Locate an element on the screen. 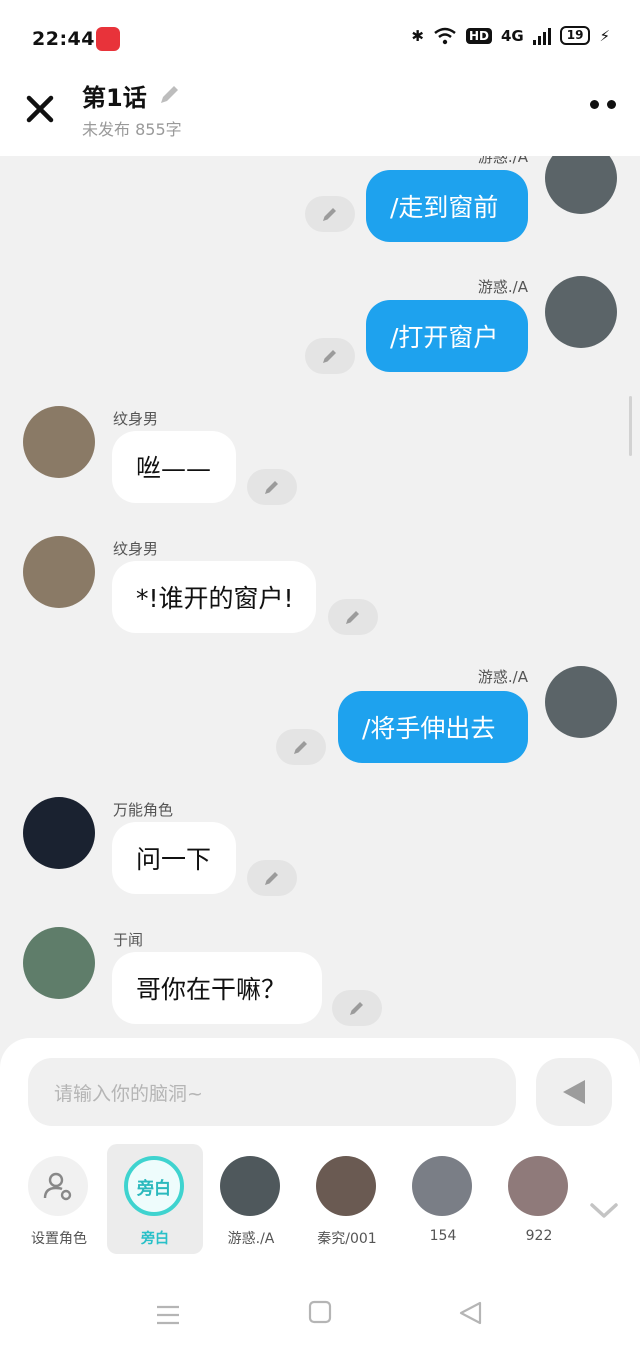  home-icon is located at coordinates (320, 1312).